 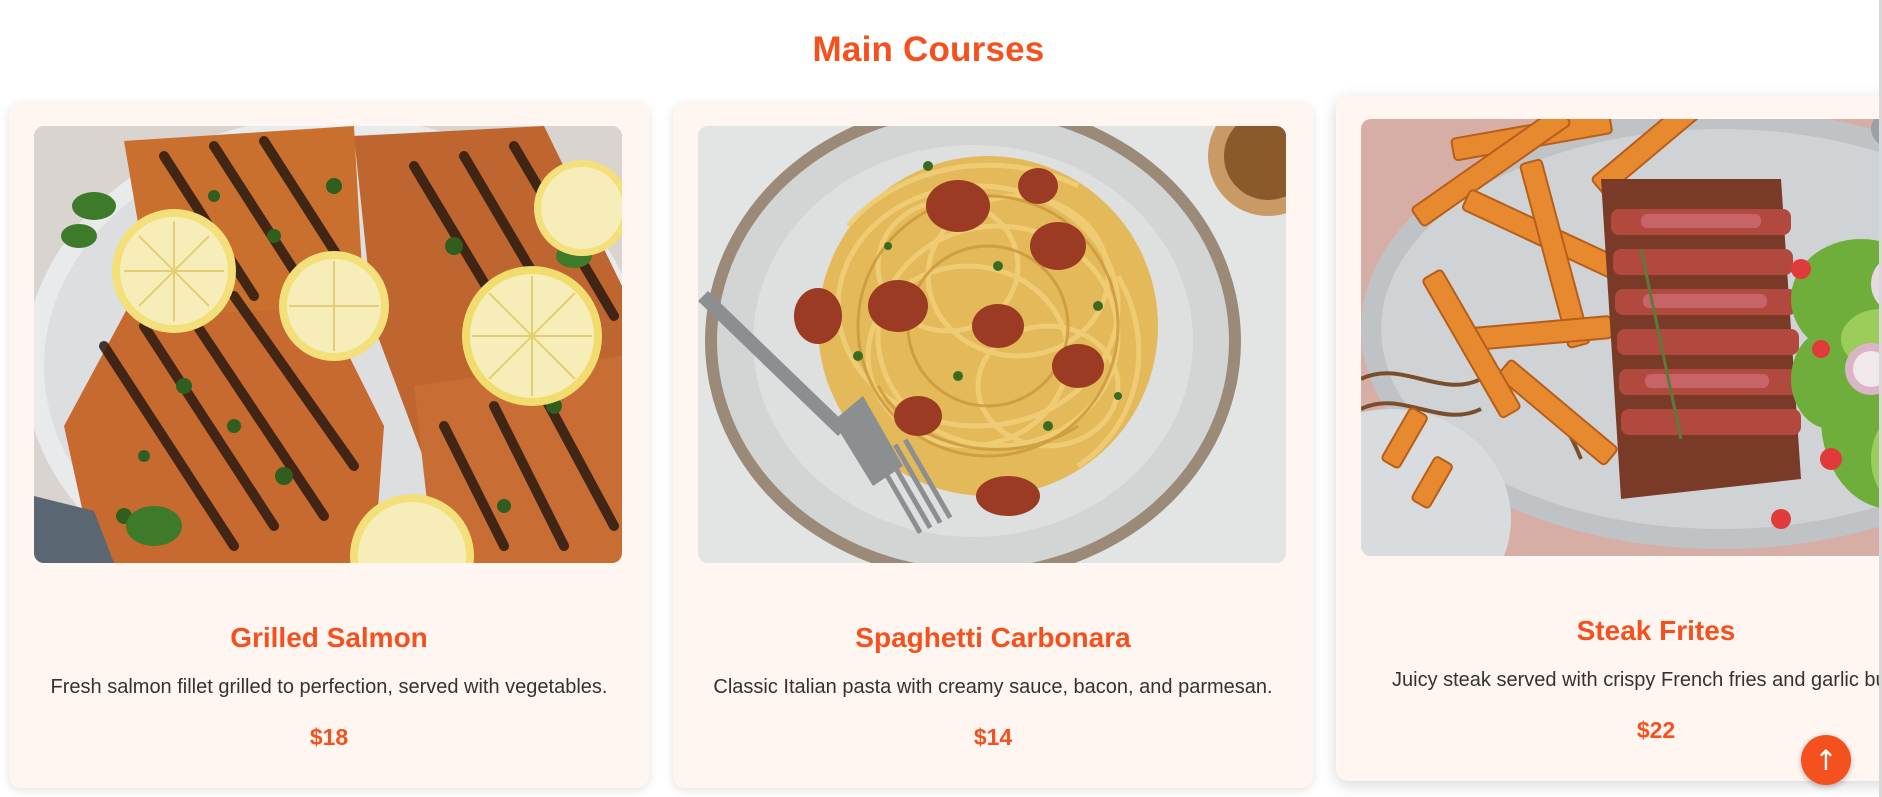 I want to click on menu-item-price: $14, so click(x=993, y=737).